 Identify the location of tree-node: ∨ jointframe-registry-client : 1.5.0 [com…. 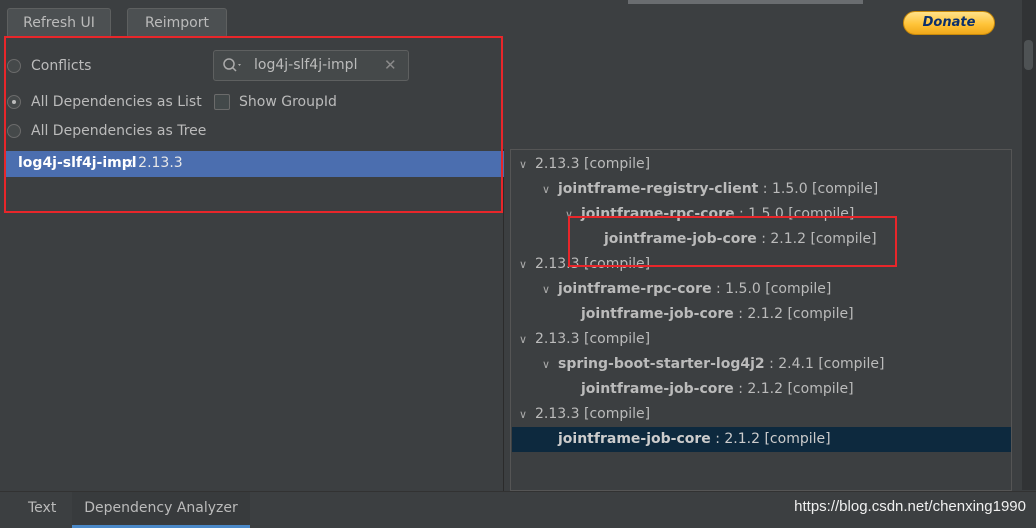
(710, 189).